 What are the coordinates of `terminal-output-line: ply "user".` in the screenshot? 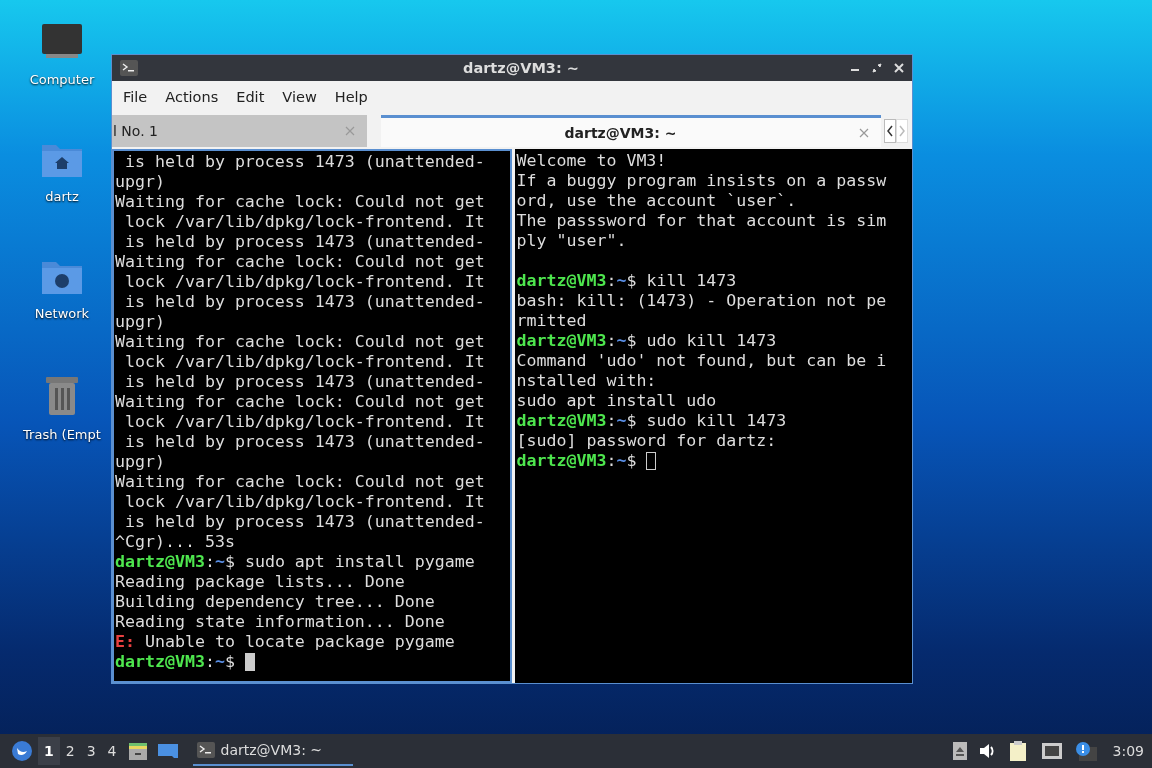 It's located at (572, 241).